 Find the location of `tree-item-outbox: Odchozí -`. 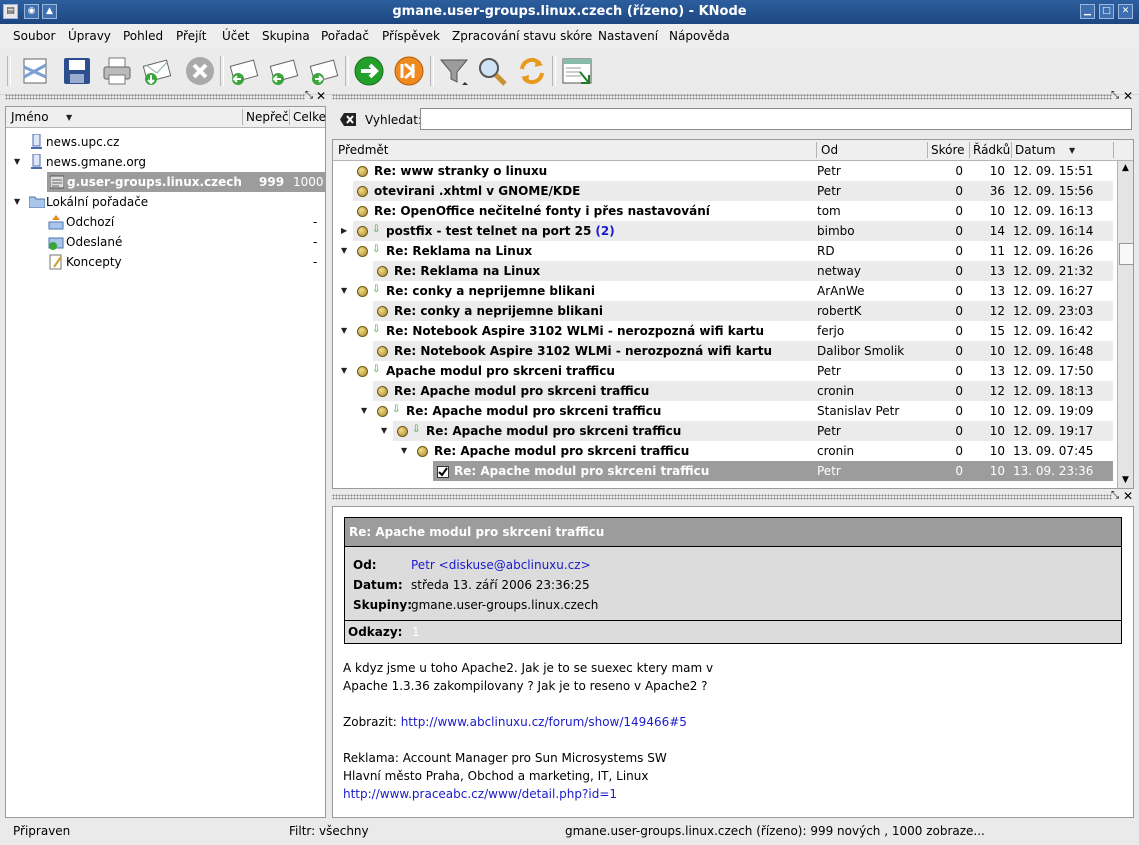

tree-item-outbox: Odchozí - is located at coordinates (165, 222).